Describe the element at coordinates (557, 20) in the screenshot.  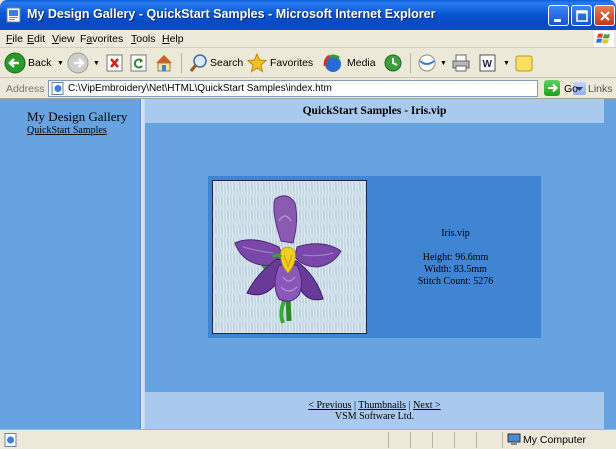
I see `minimize-icon` at that location.